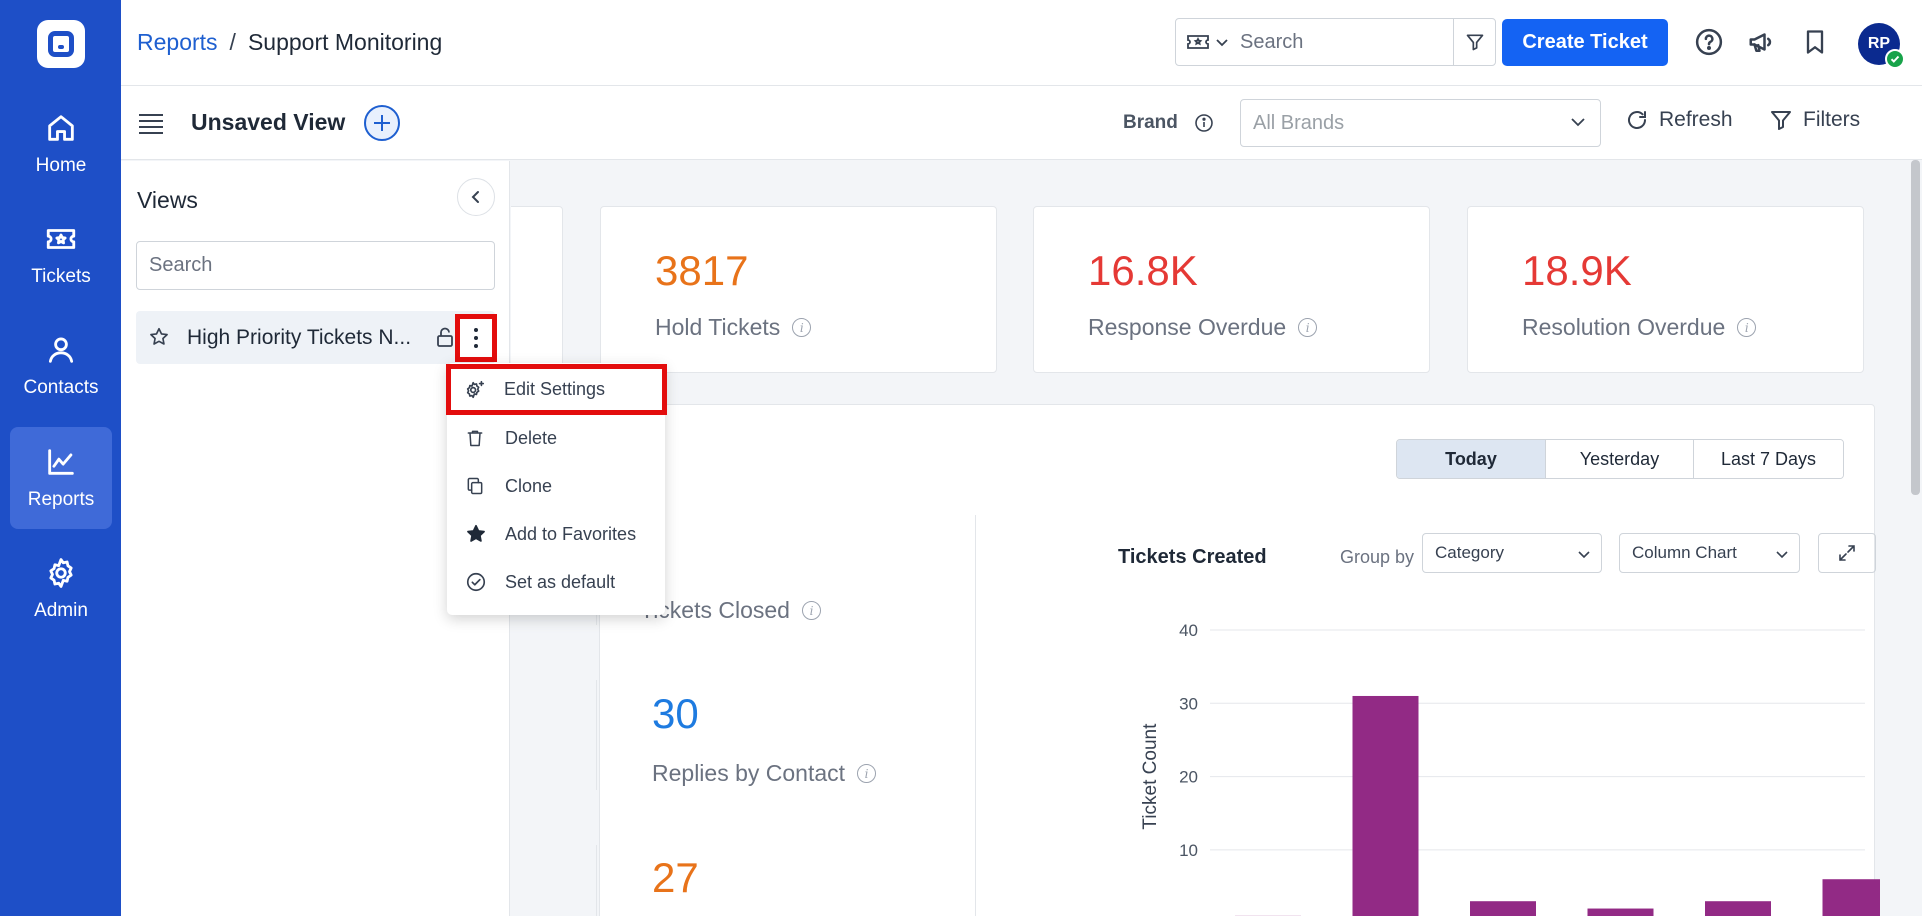 This screenshot has height=916, width=1922. Describe the element at coordinates (1696, 119) in the screenshot. I see `refresh-label: Refresh` at that location.